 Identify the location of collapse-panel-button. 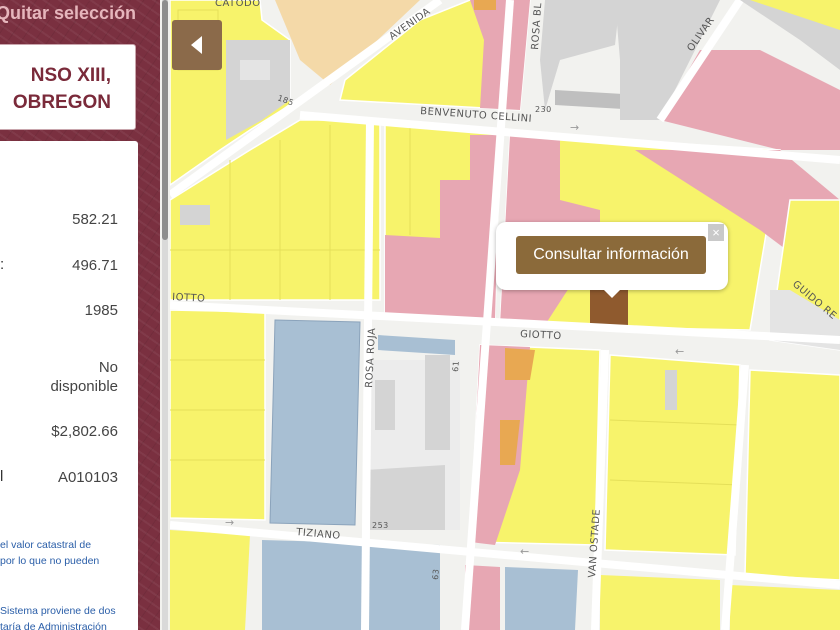
(197, 45).